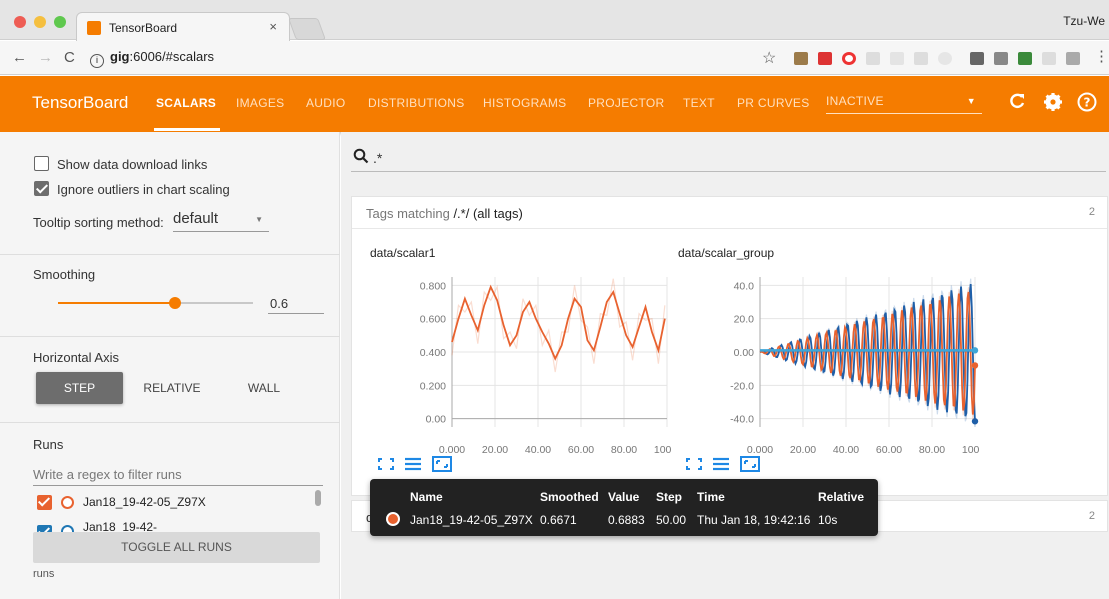 The image size is (1109, 599). Describe the element at coordinates (433, 353) in the screenshot. I see `y-tick-label: 0.400` at that location.